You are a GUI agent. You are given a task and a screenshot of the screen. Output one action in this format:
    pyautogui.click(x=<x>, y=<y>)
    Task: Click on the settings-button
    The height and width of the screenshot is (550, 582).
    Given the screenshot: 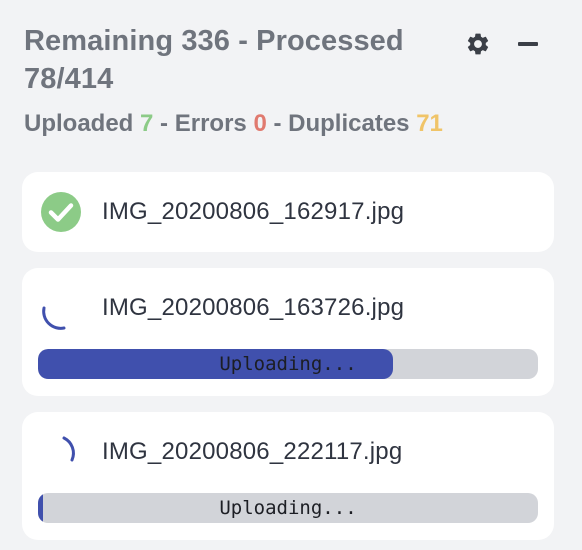 What is the action you would take?
    pyautogui.click(x=478, y=44)
    